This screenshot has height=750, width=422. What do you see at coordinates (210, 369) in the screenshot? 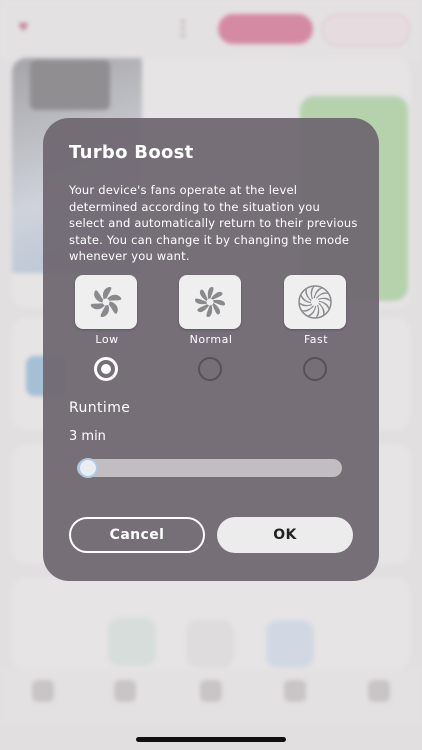
I see `mode-radio-normal` at bounding box center [210, 369].